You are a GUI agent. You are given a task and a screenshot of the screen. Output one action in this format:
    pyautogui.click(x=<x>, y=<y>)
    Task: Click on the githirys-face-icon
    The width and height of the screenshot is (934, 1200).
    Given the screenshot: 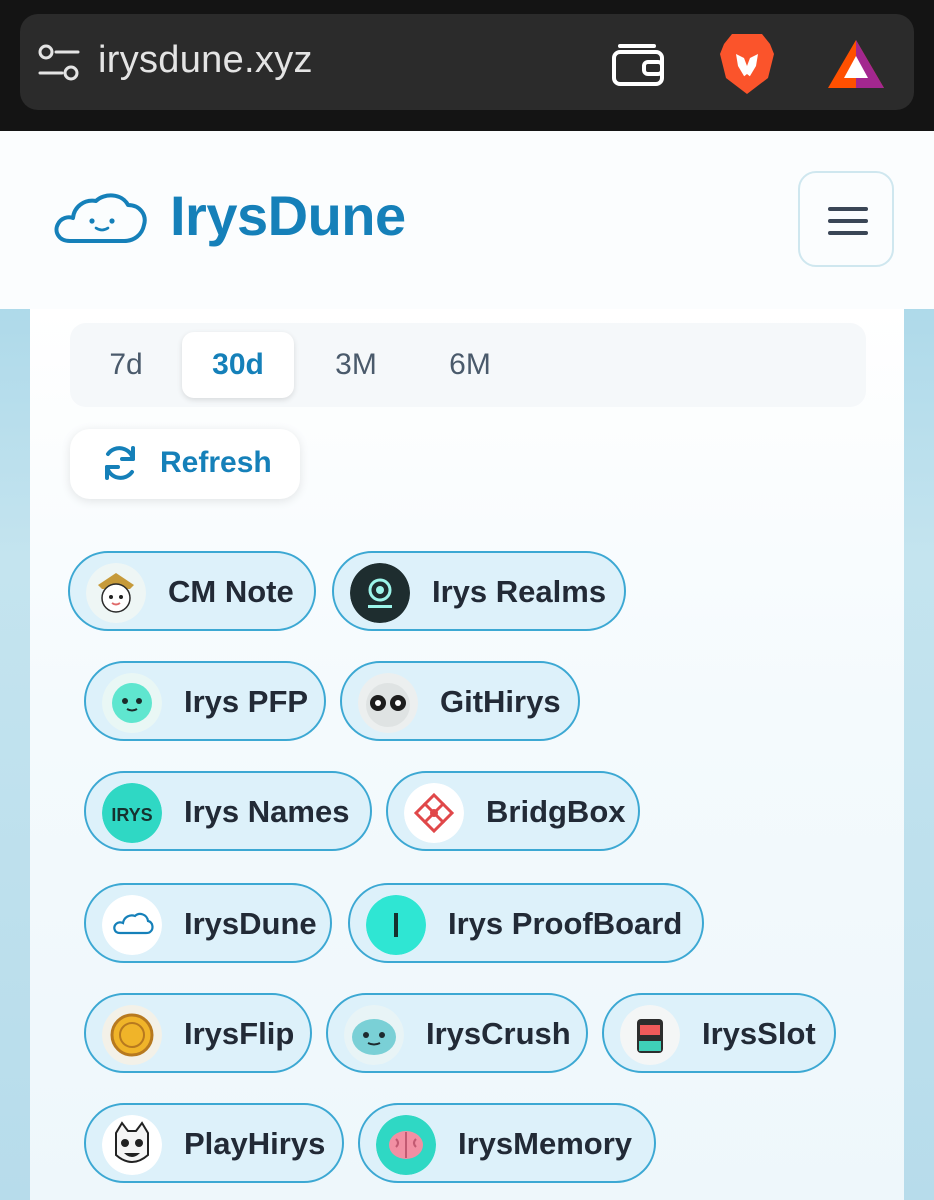 What is the action you would take?
    pyautogui.click(x=388, y=703)
    